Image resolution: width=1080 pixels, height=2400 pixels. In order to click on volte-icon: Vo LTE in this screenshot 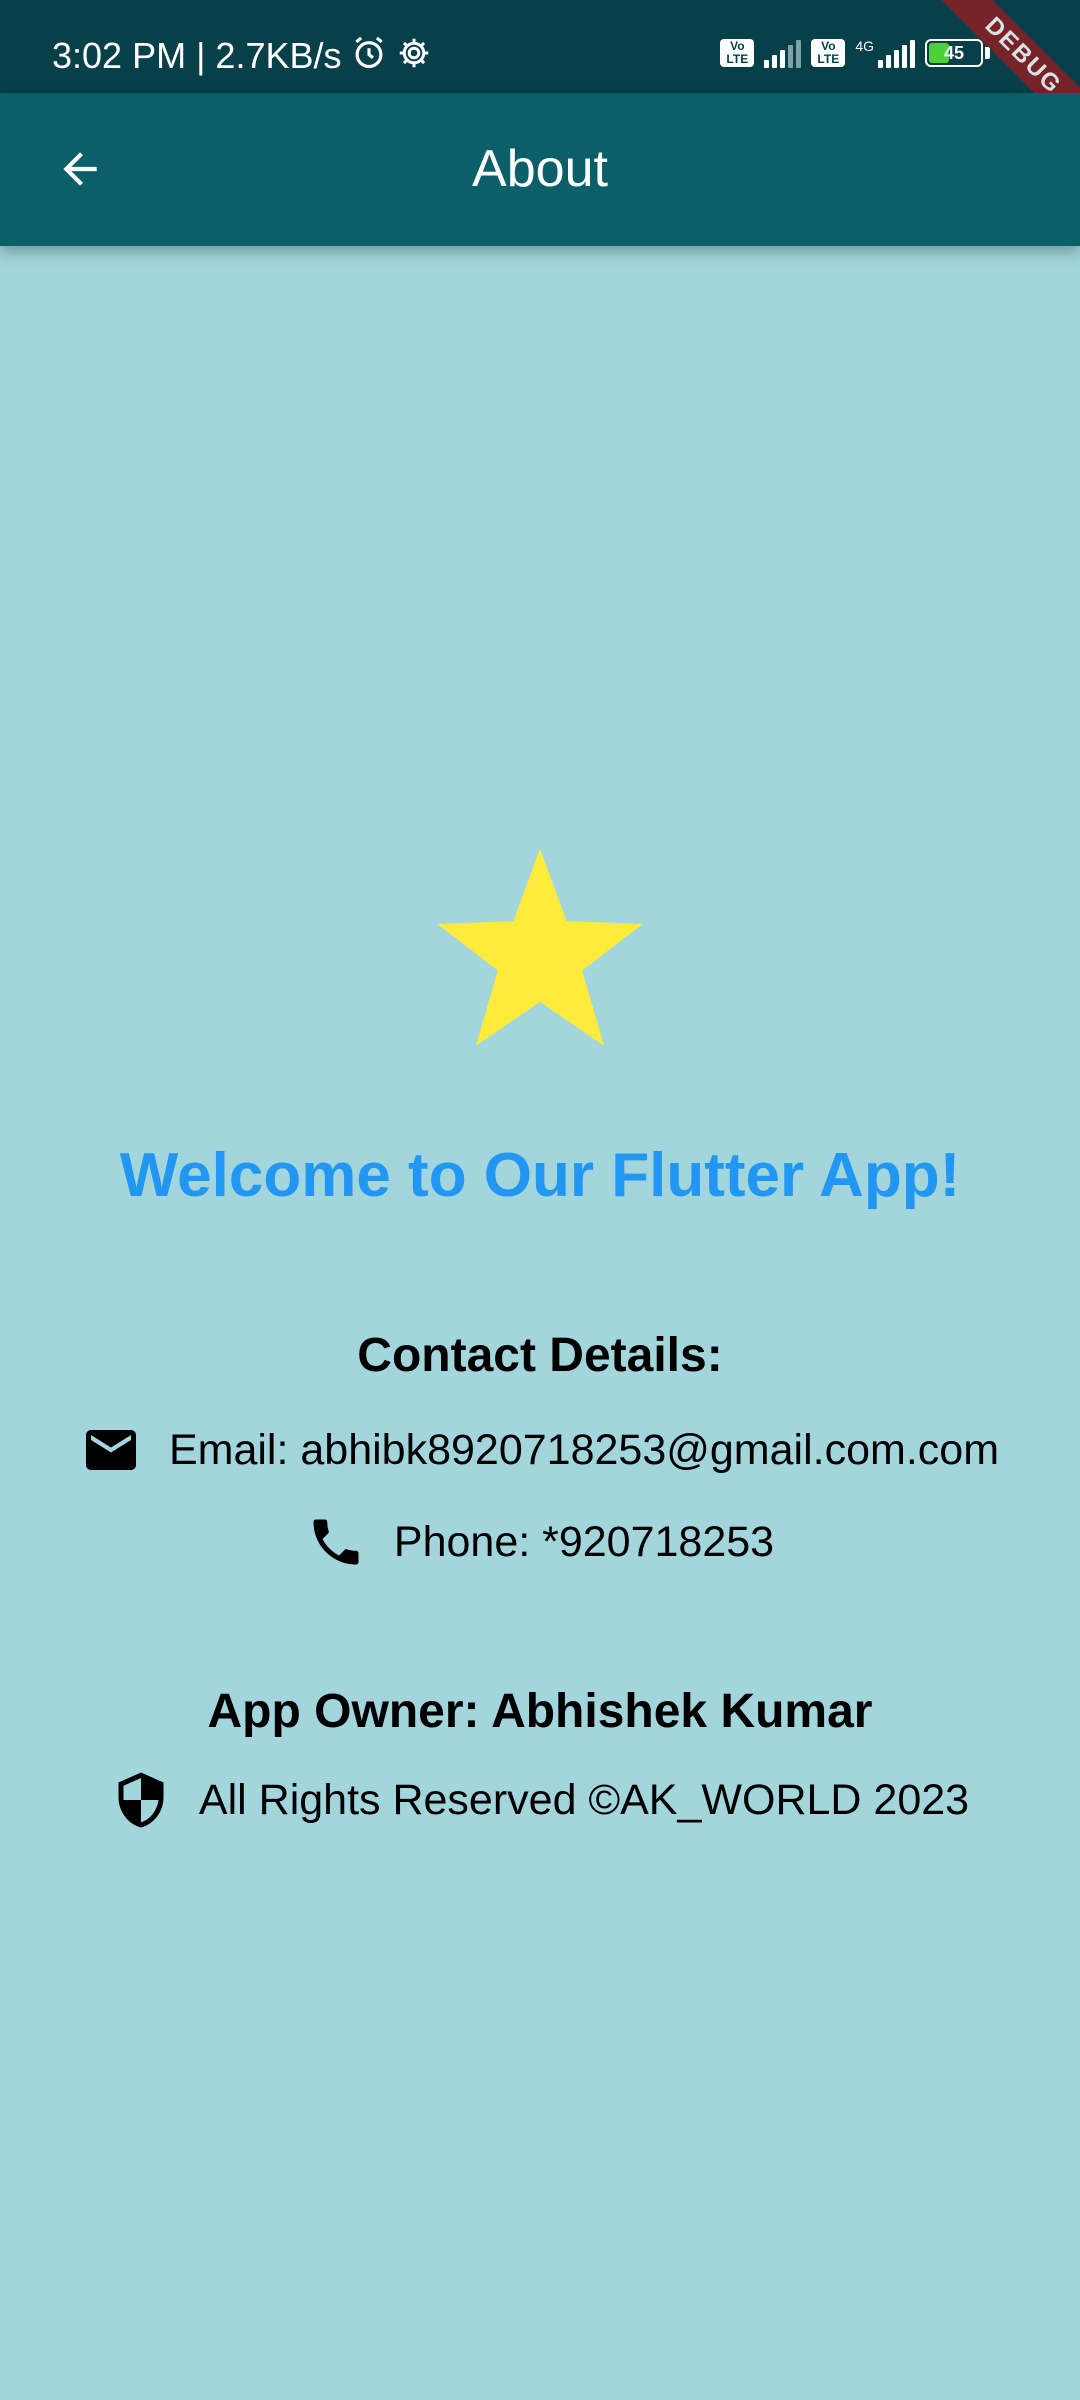, I will do `click(737, 53)`.